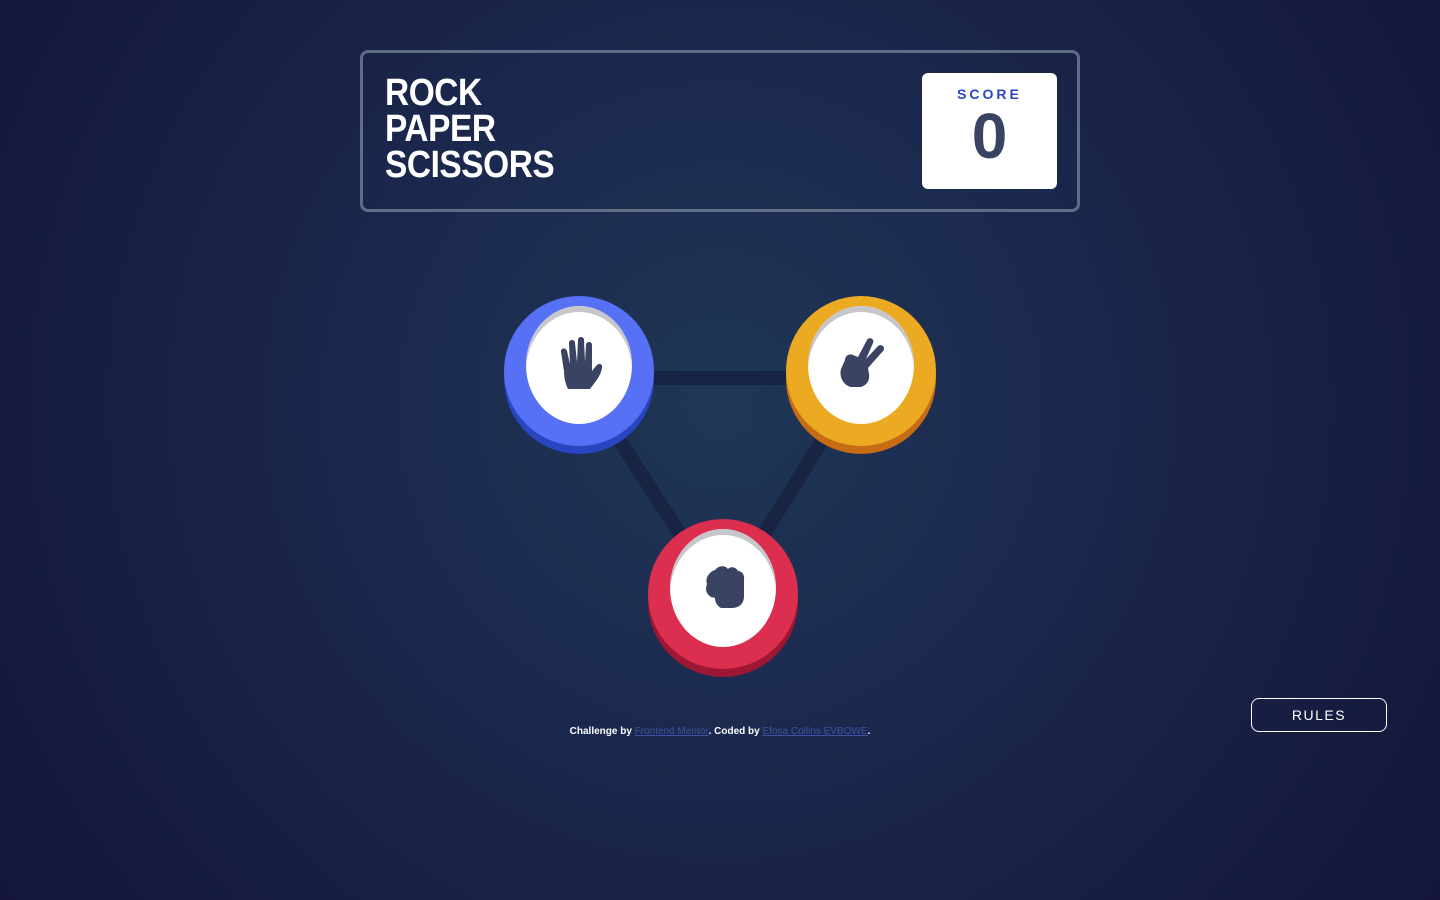 Image resolution: width=1440 pixels, height=900 pixels. Describe the element at coordinates (869, 731) in the screenshot. I see `footer-suffix: .` at that location.